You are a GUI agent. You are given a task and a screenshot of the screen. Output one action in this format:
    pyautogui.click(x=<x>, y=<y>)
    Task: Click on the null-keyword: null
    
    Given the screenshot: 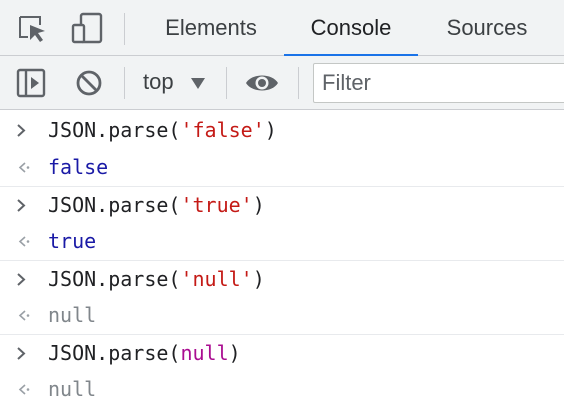 What is the action you would take?
    pyautogui.click(x=204, y=353)
    